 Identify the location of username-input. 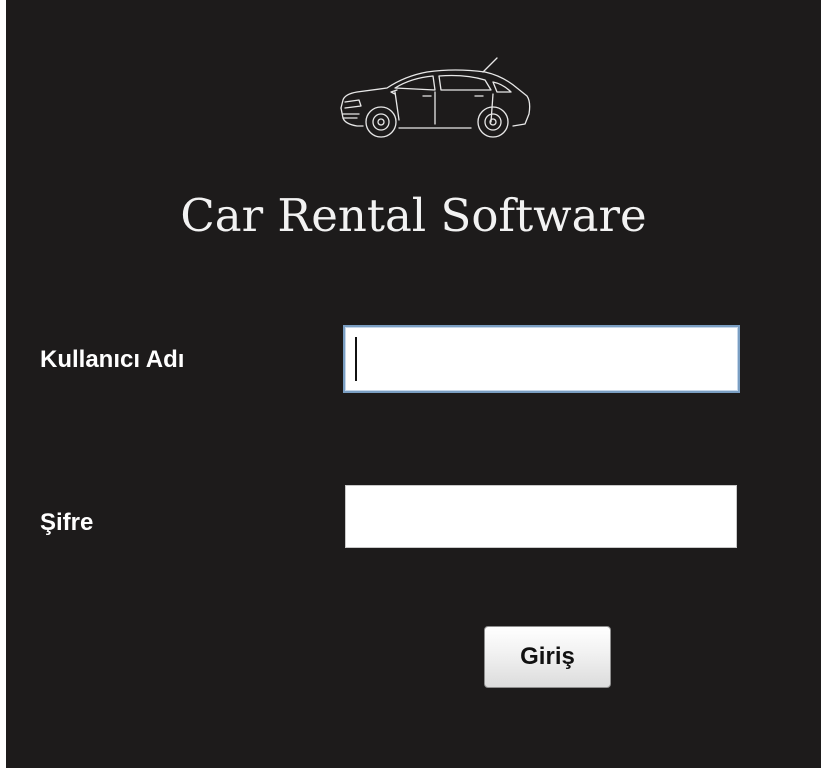
(541, 359).